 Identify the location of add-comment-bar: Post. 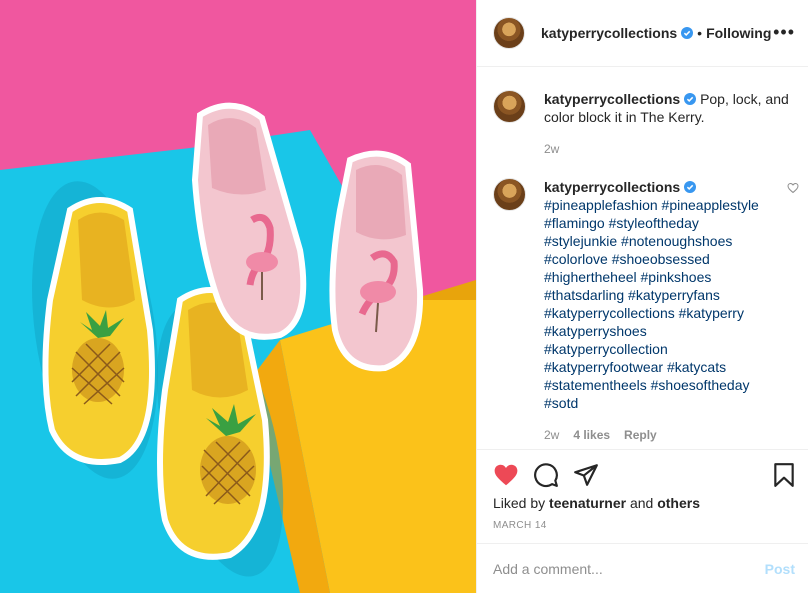
(642, 568).